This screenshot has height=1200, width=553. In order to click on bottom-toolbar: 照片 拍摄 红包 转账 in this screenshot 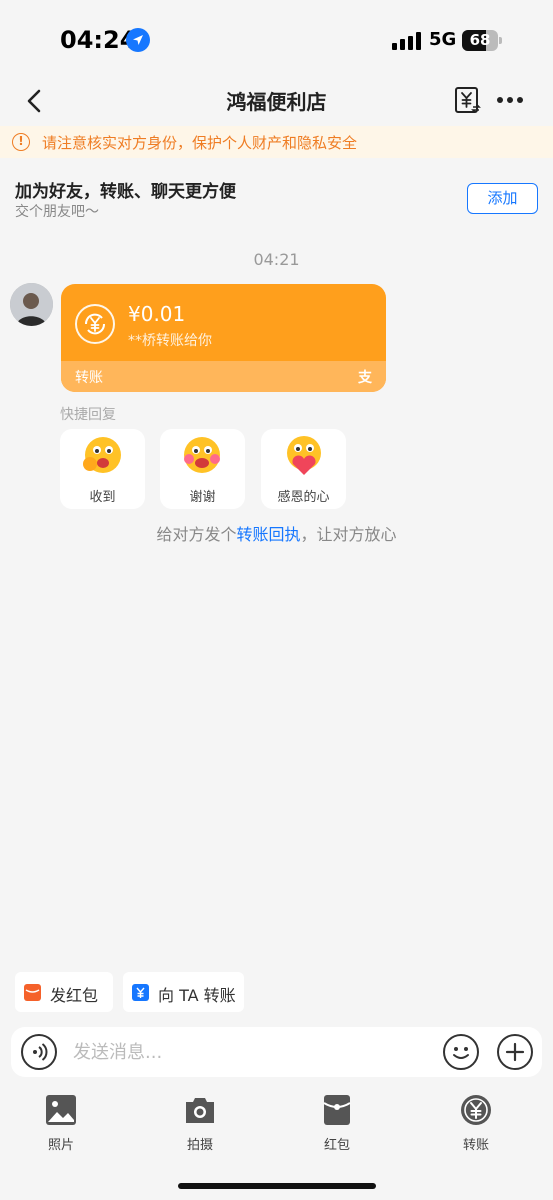, I will do `click(276, 1125)`.